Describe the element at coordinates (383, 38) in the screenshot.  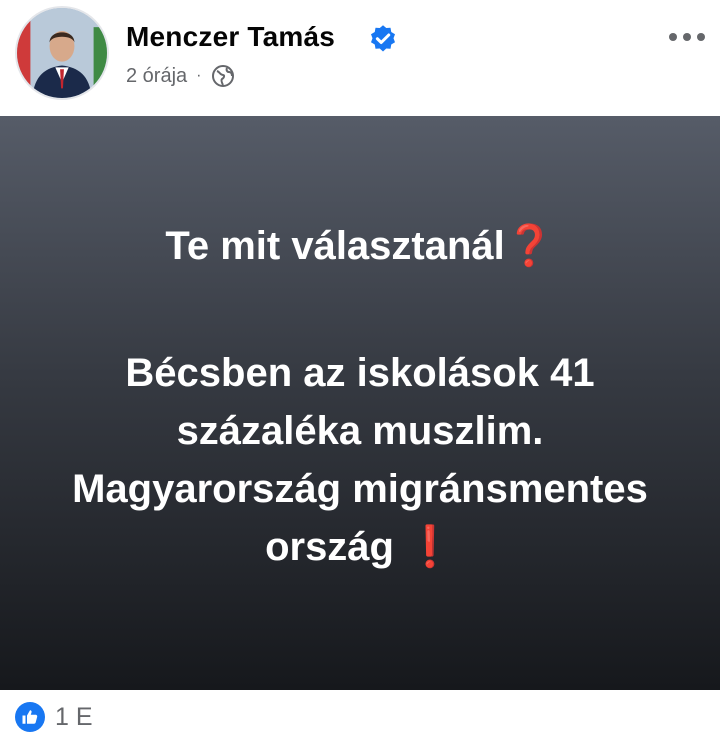
I see `verified-badge-icon` at that location.